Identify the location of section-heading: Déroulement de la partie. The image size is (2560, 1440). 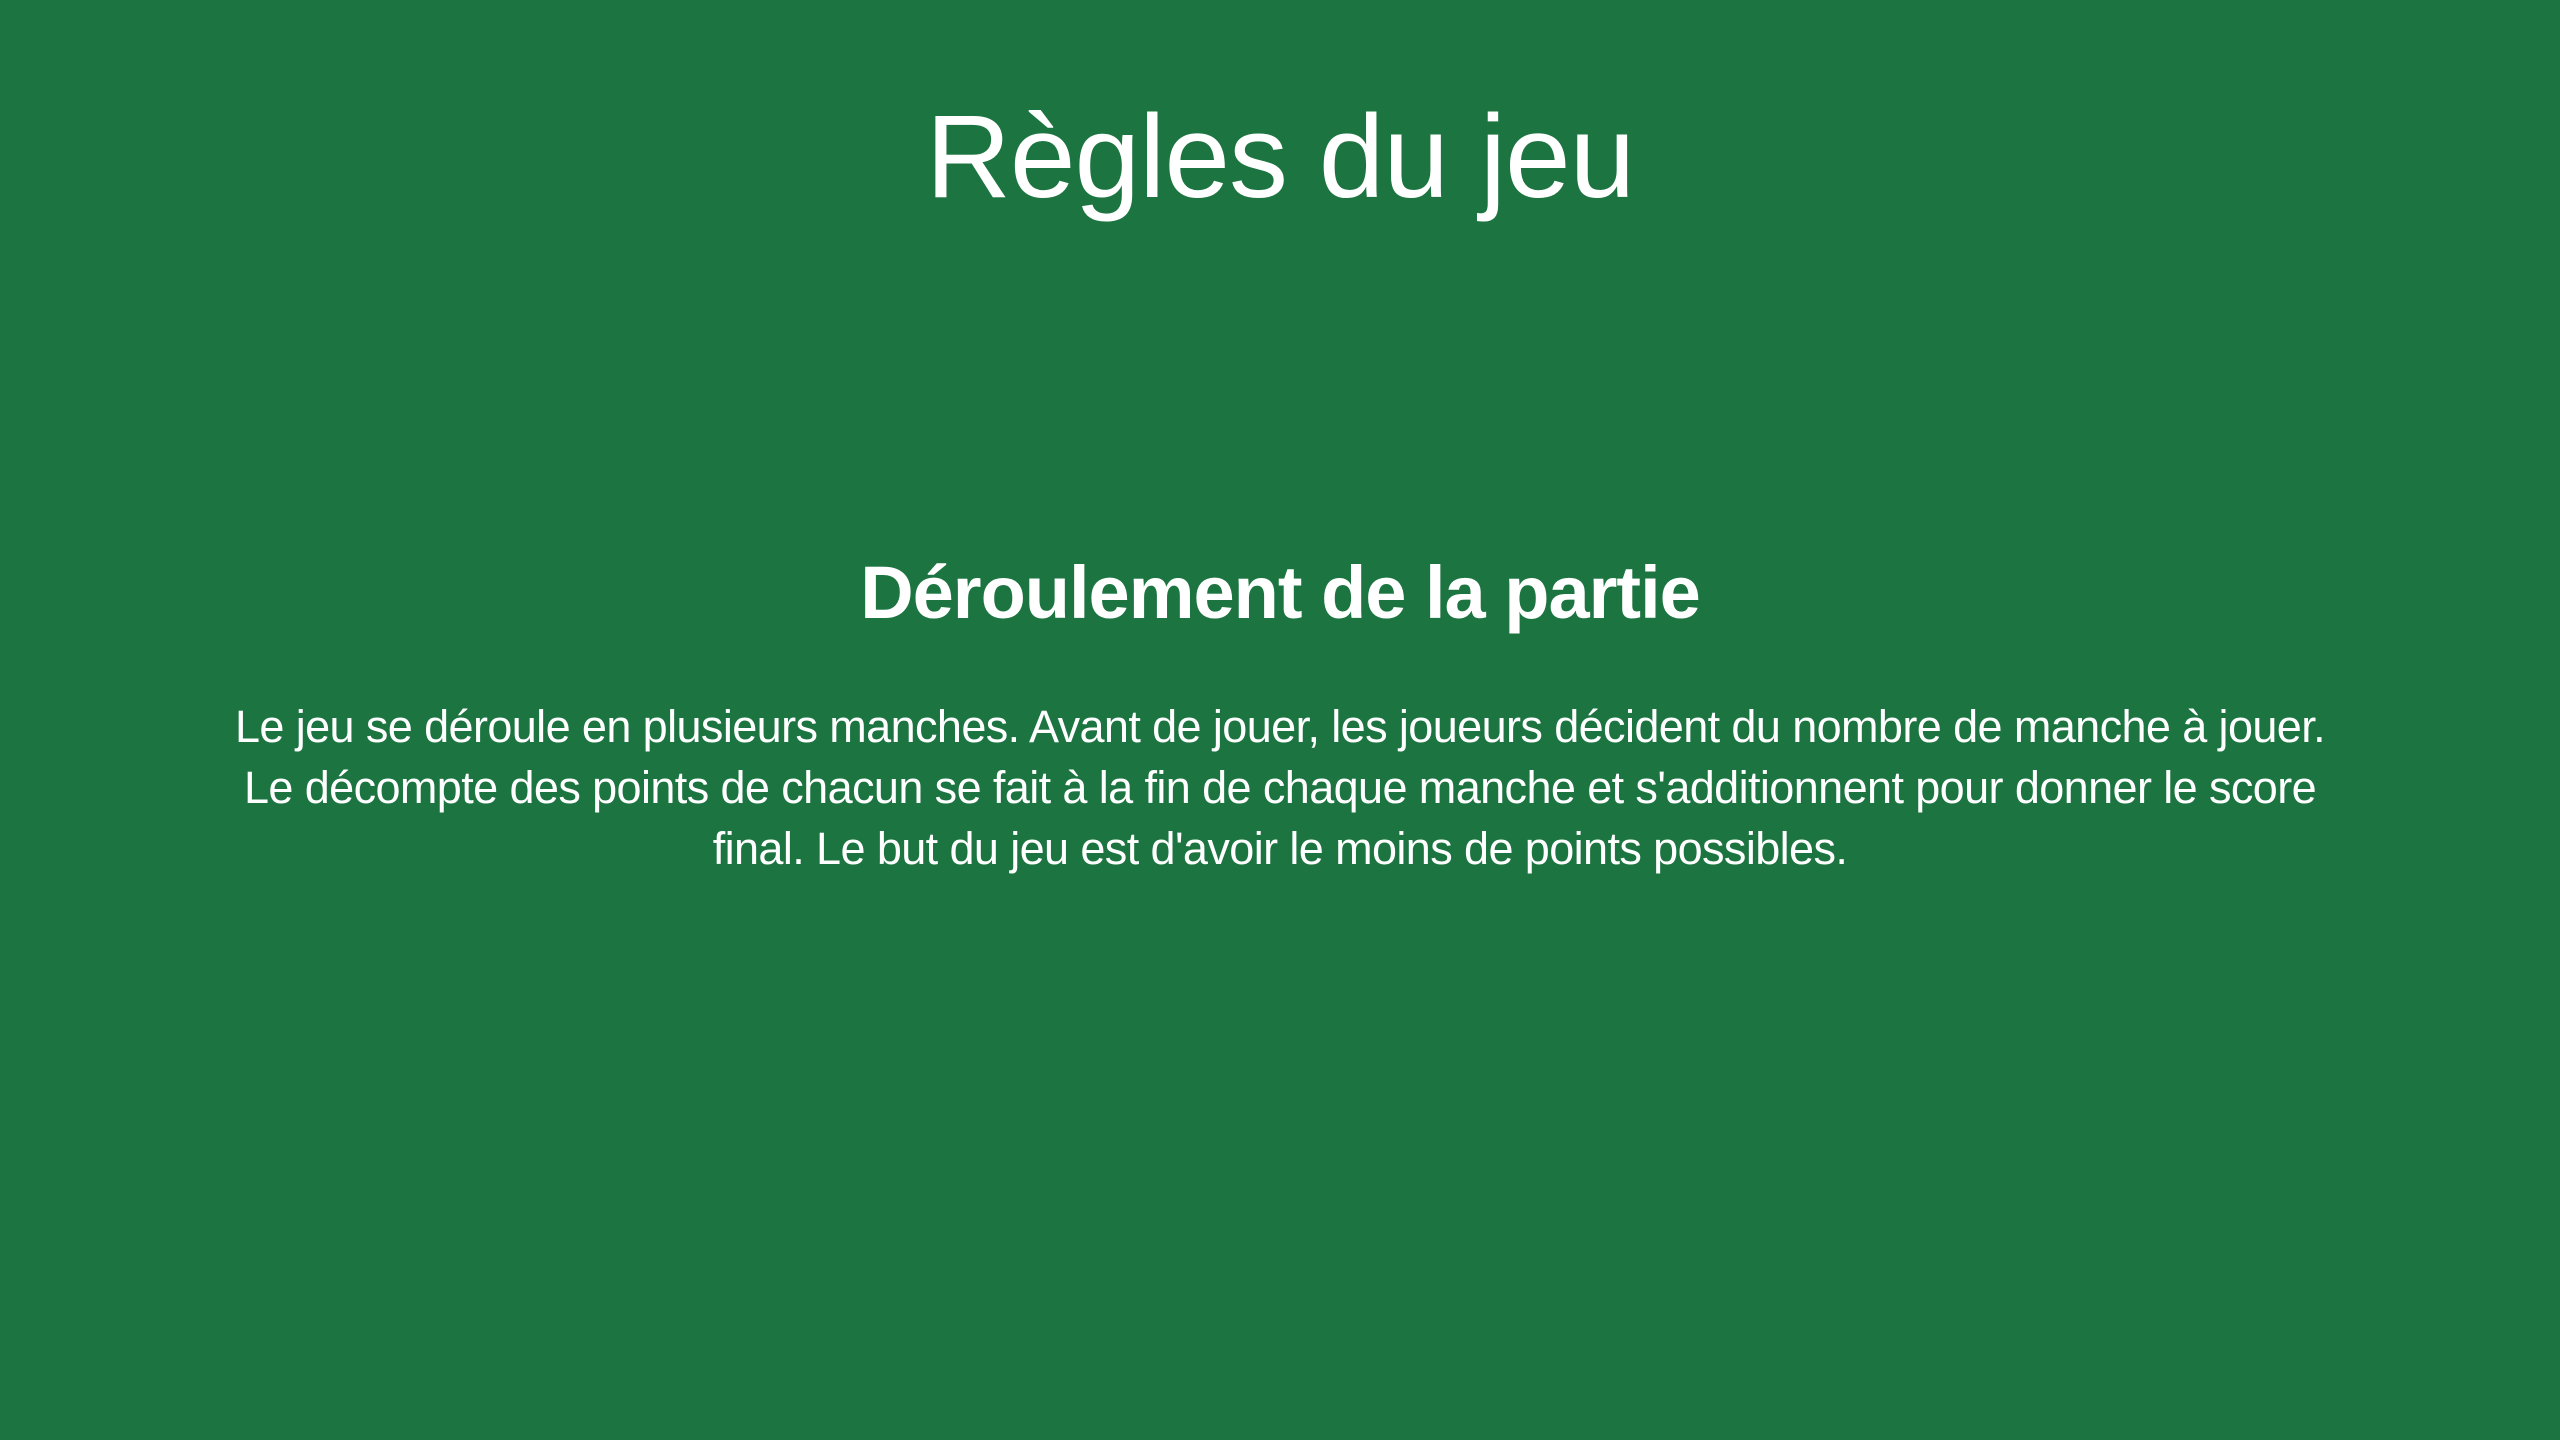
(1280, 592).